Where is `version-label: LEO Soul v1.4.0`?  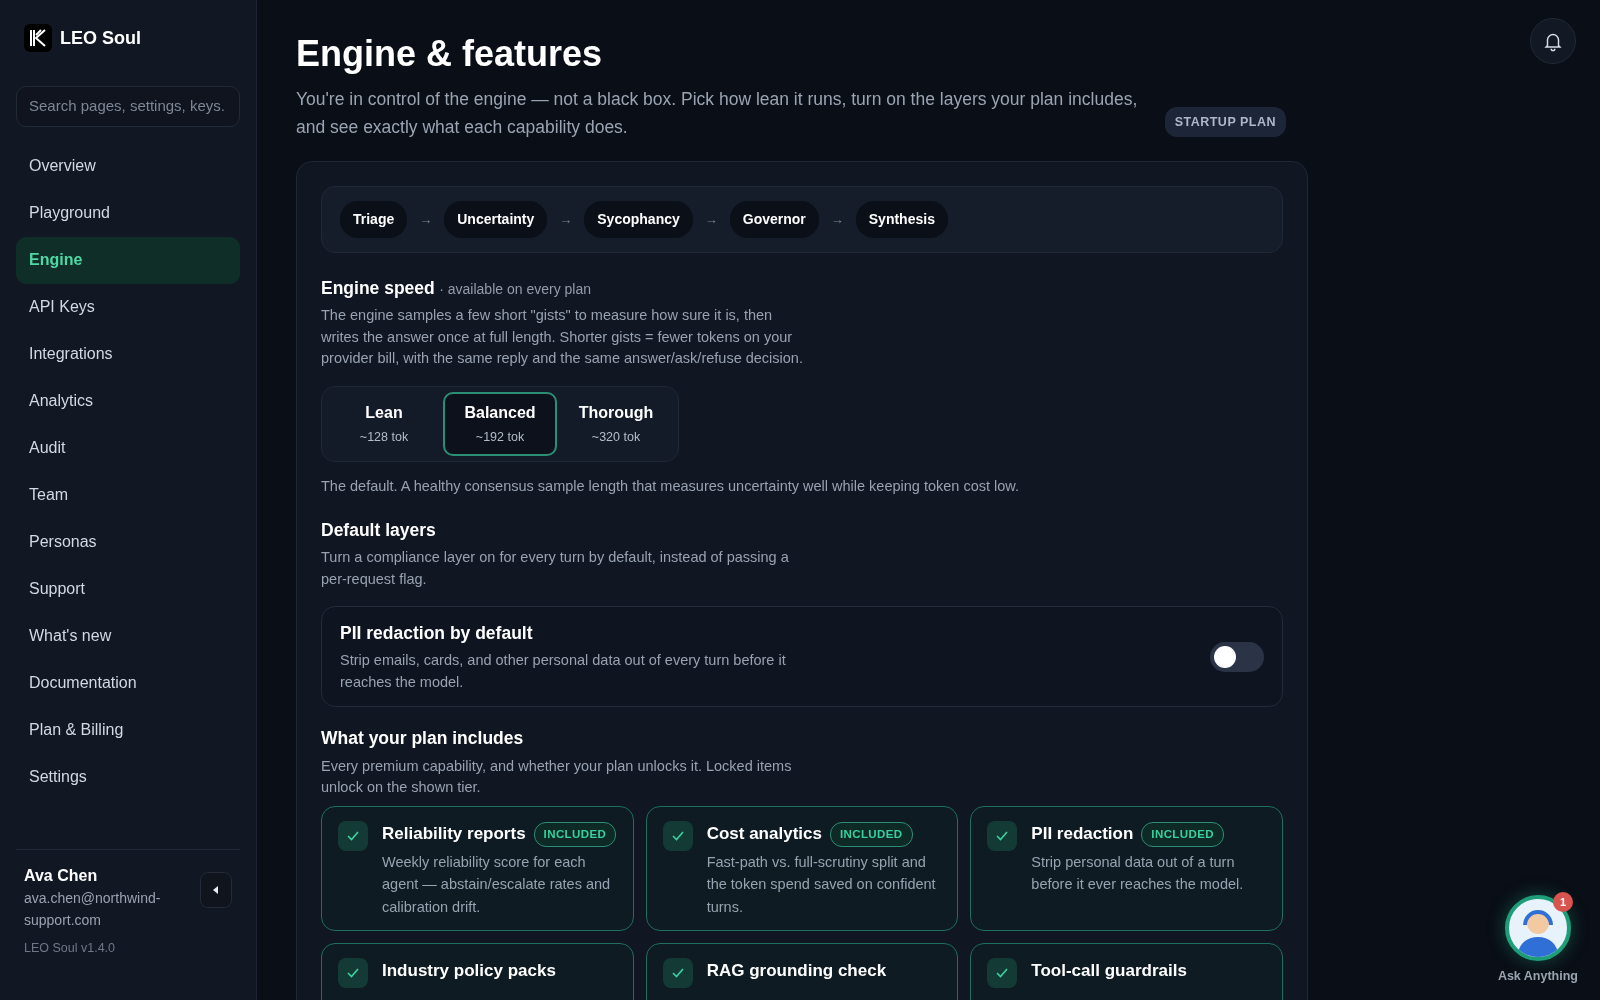 version-label: LEO Soul v1.4.0 is located at coordinates (70, 949).